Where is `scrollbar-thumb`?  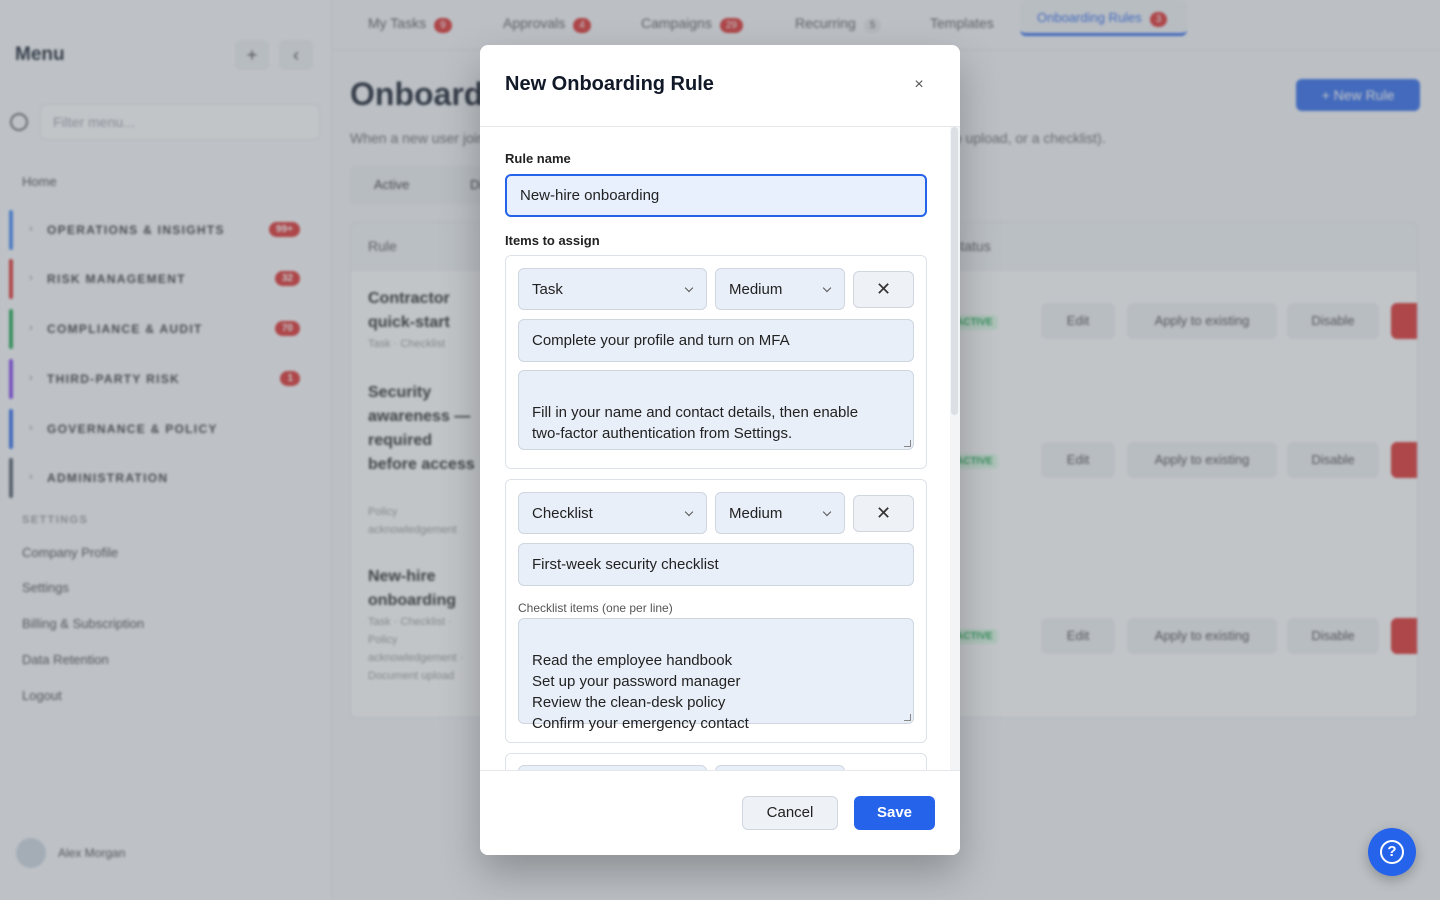 scrollbar-thumb is located at coordinates (954, 271).